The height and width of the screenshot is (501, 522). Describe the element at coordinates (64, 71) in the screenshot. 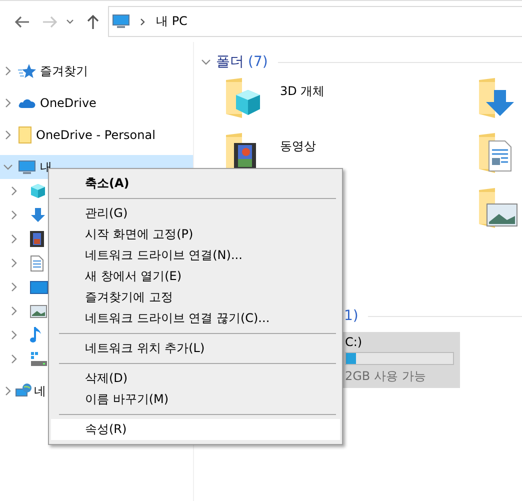

I see `sidebar-label: 즐겨찾기` at that location.